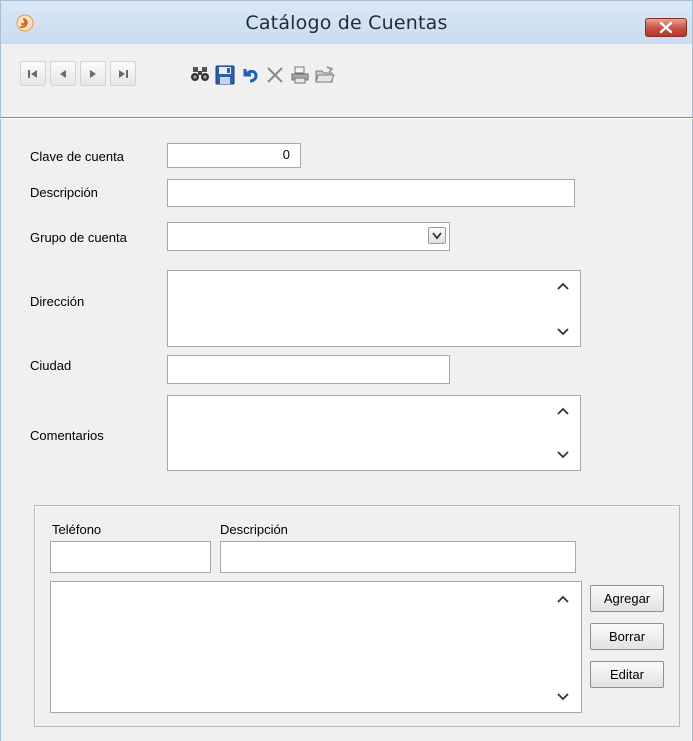 This screenshot has width=693, height=741. I want to click on close-icon, so click(666, 27).